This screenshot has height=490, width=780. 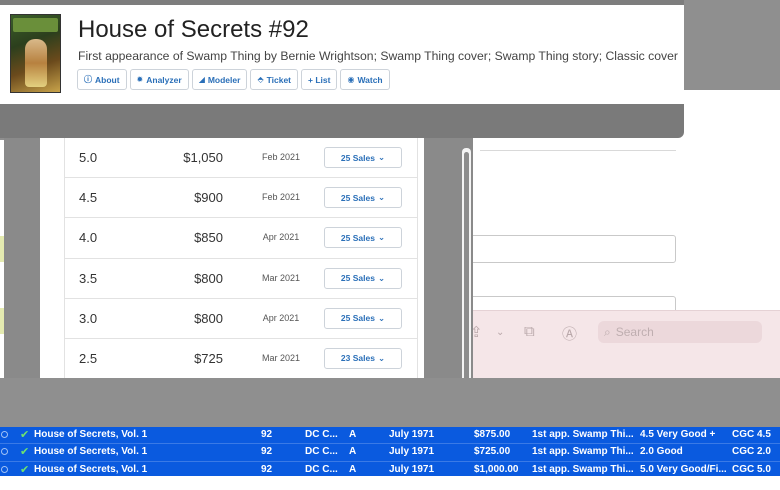 What do you see at coordinates (634, 332) in the screenshot?
I see `search-placeholder: Search` at bounding box center [634, 332].